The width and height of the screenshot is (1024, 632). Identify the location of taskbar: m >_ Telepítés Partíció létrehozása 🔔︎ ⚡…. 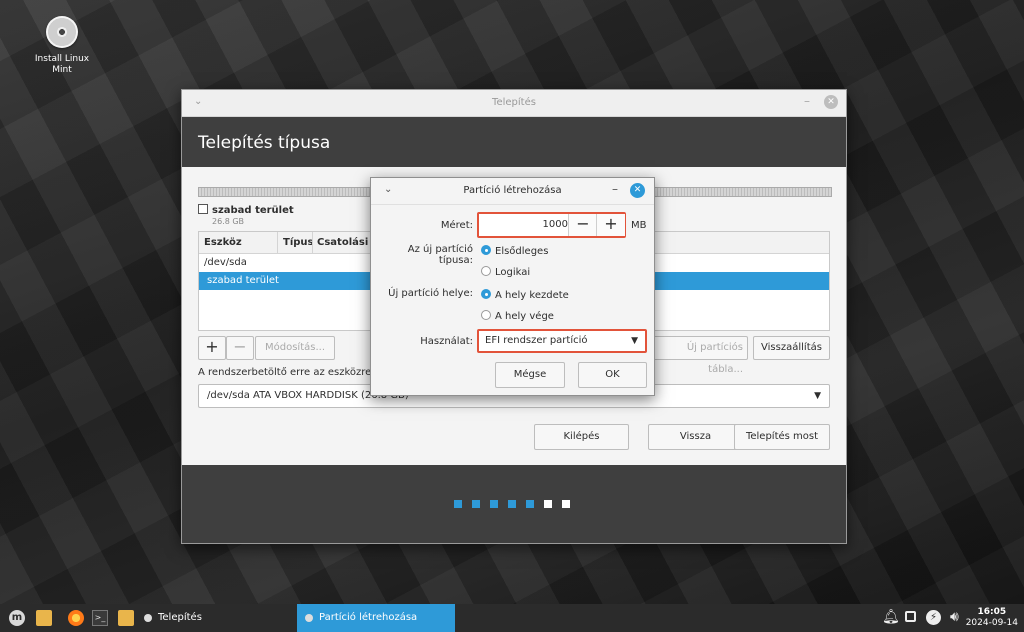
(512, 618).